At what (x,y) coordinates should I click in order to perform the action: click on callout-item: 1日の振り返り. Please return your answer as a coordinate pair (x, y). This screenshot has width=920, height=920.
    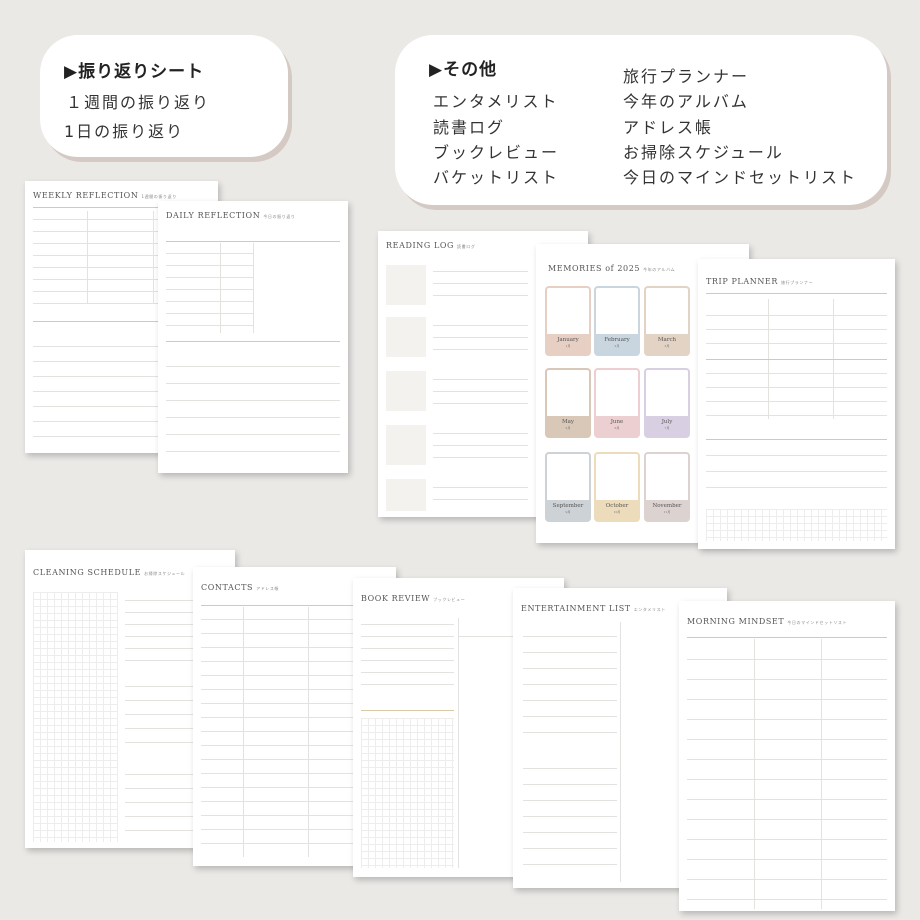
    Looking at the image, I should click on (124, 131).